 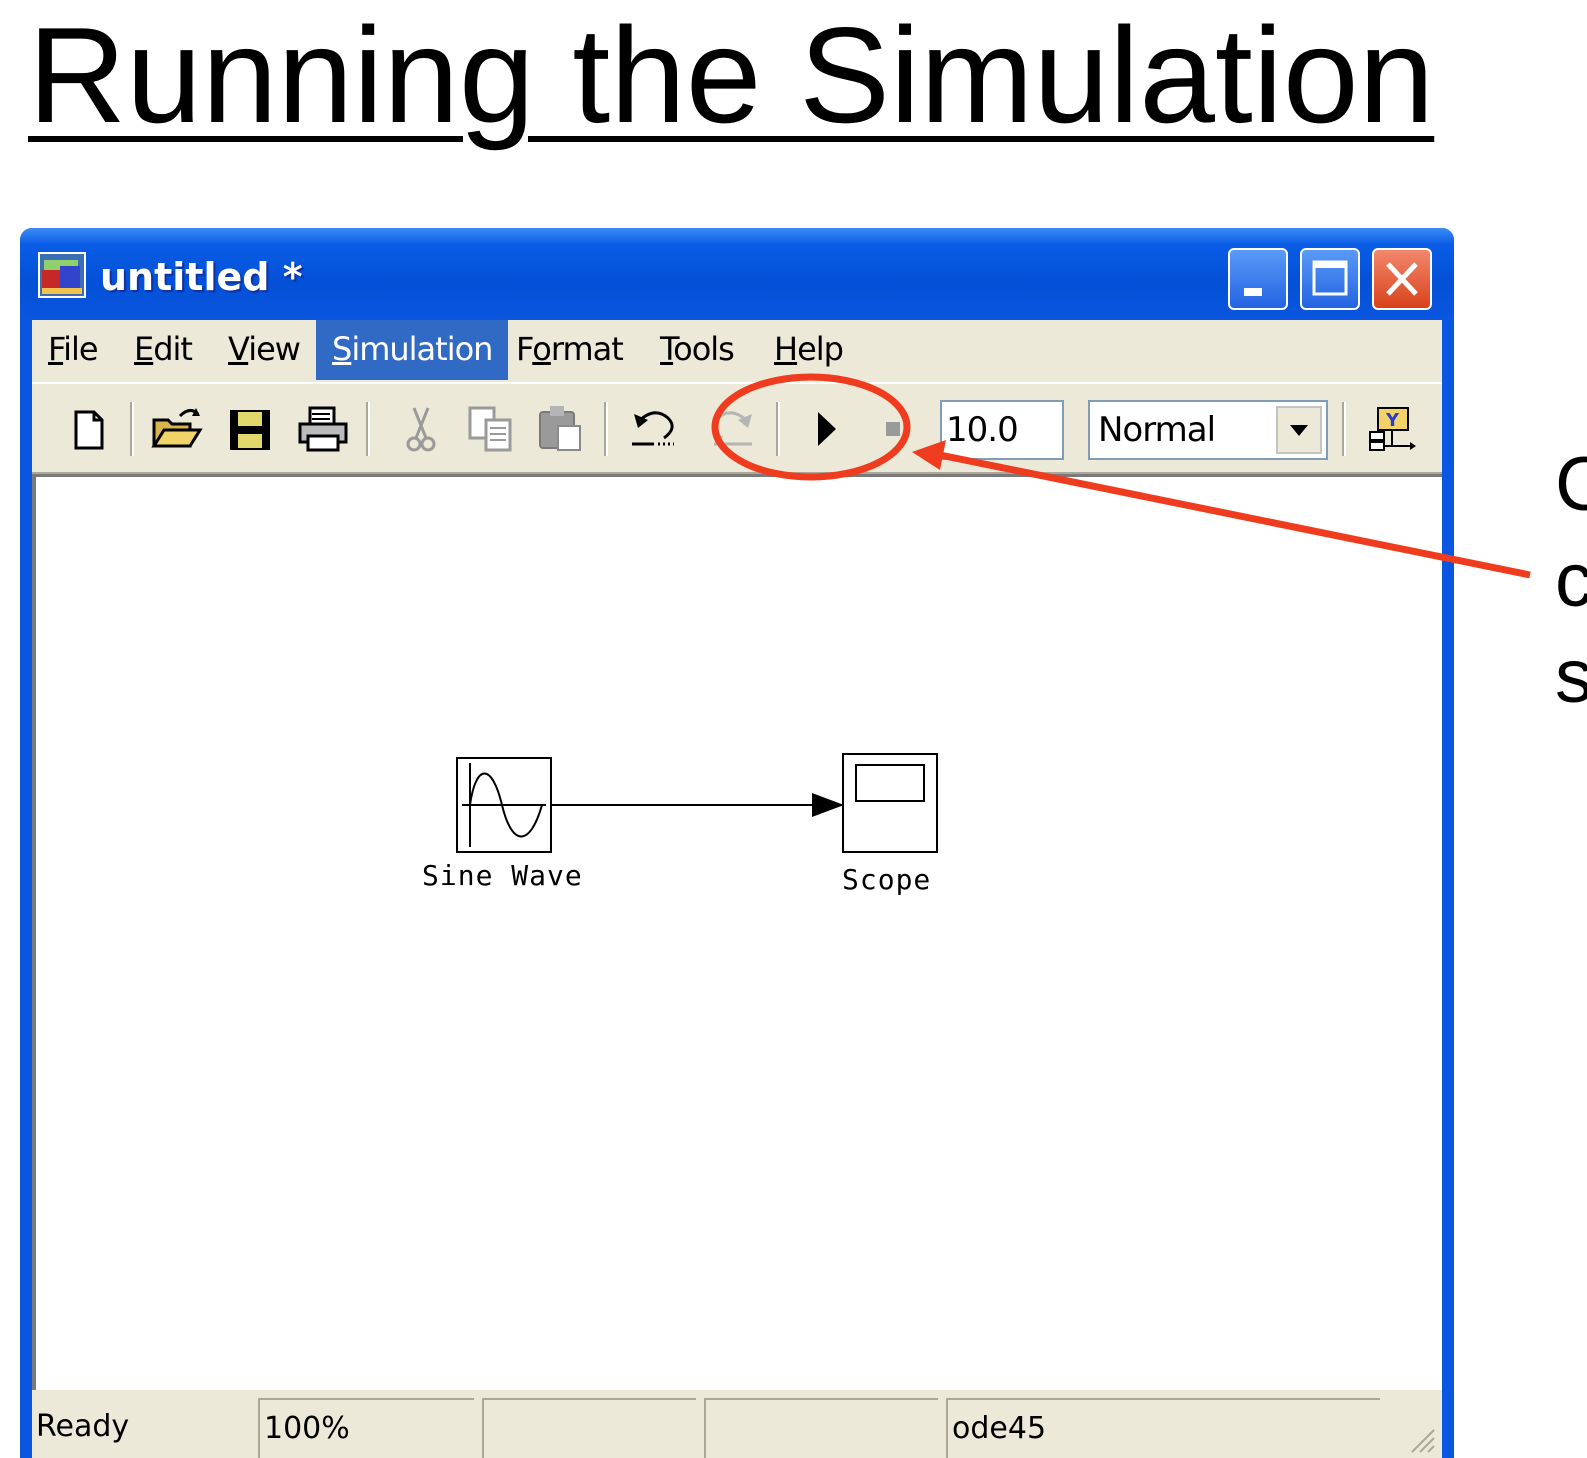 I want to click on scope-block, so click(x=890, y=803).